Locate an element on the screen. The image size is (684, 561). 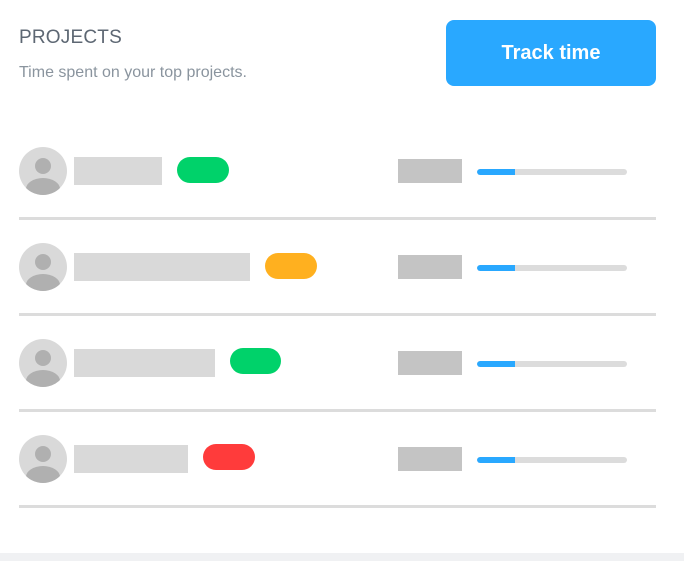
track-time-button: Track time is located at coordinates (551, 53).